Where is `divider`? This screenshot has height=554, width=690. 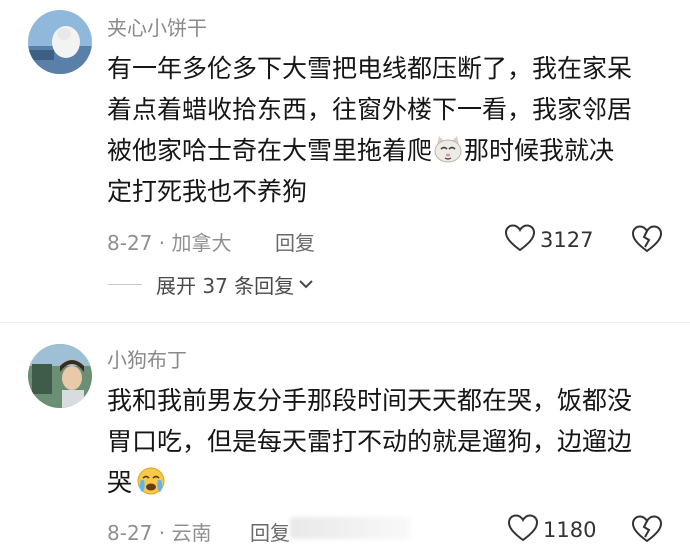 divider is located at coordinates (125, 284).